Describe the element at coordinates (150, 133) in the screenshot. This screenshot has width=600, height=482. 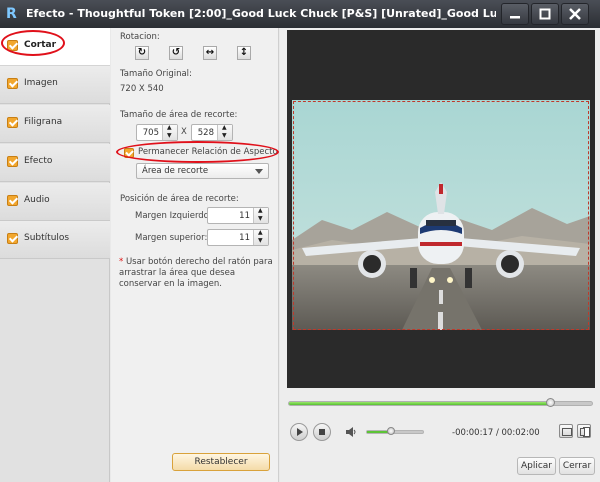
I see `crop-width-value: 705` at that location.